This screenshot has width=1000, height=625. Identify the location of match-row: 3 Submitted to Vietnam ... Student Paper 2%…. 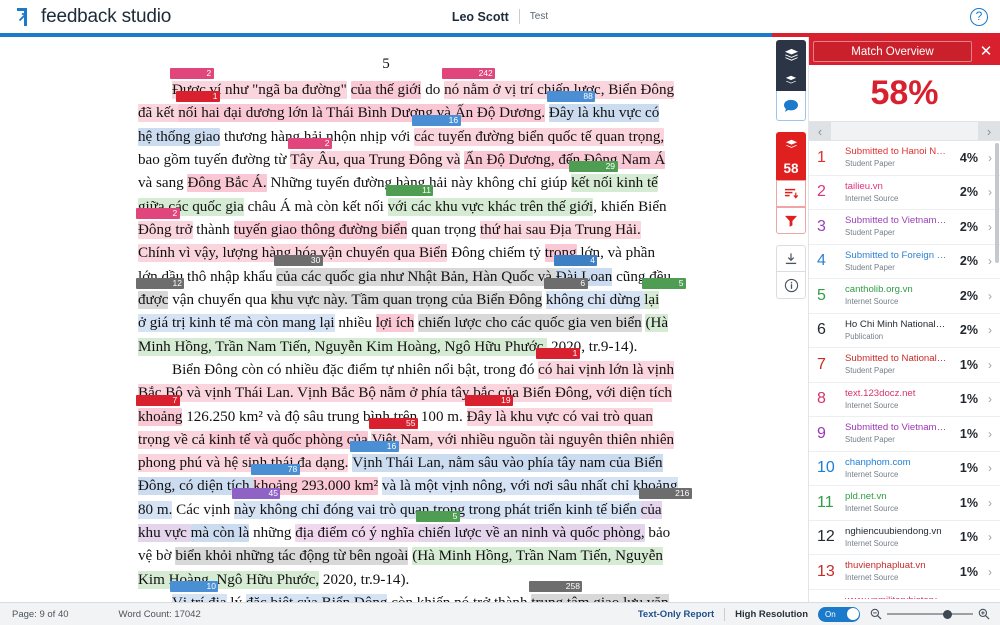
(904, 227).